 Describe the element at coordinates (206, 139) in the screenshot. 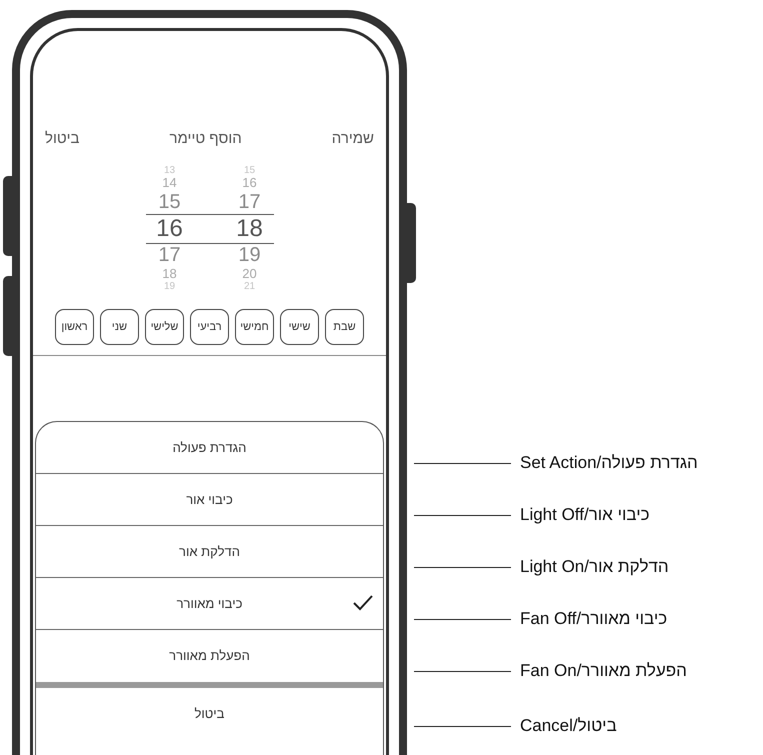

I see `screen-title: הוסף טיימר` at that location.